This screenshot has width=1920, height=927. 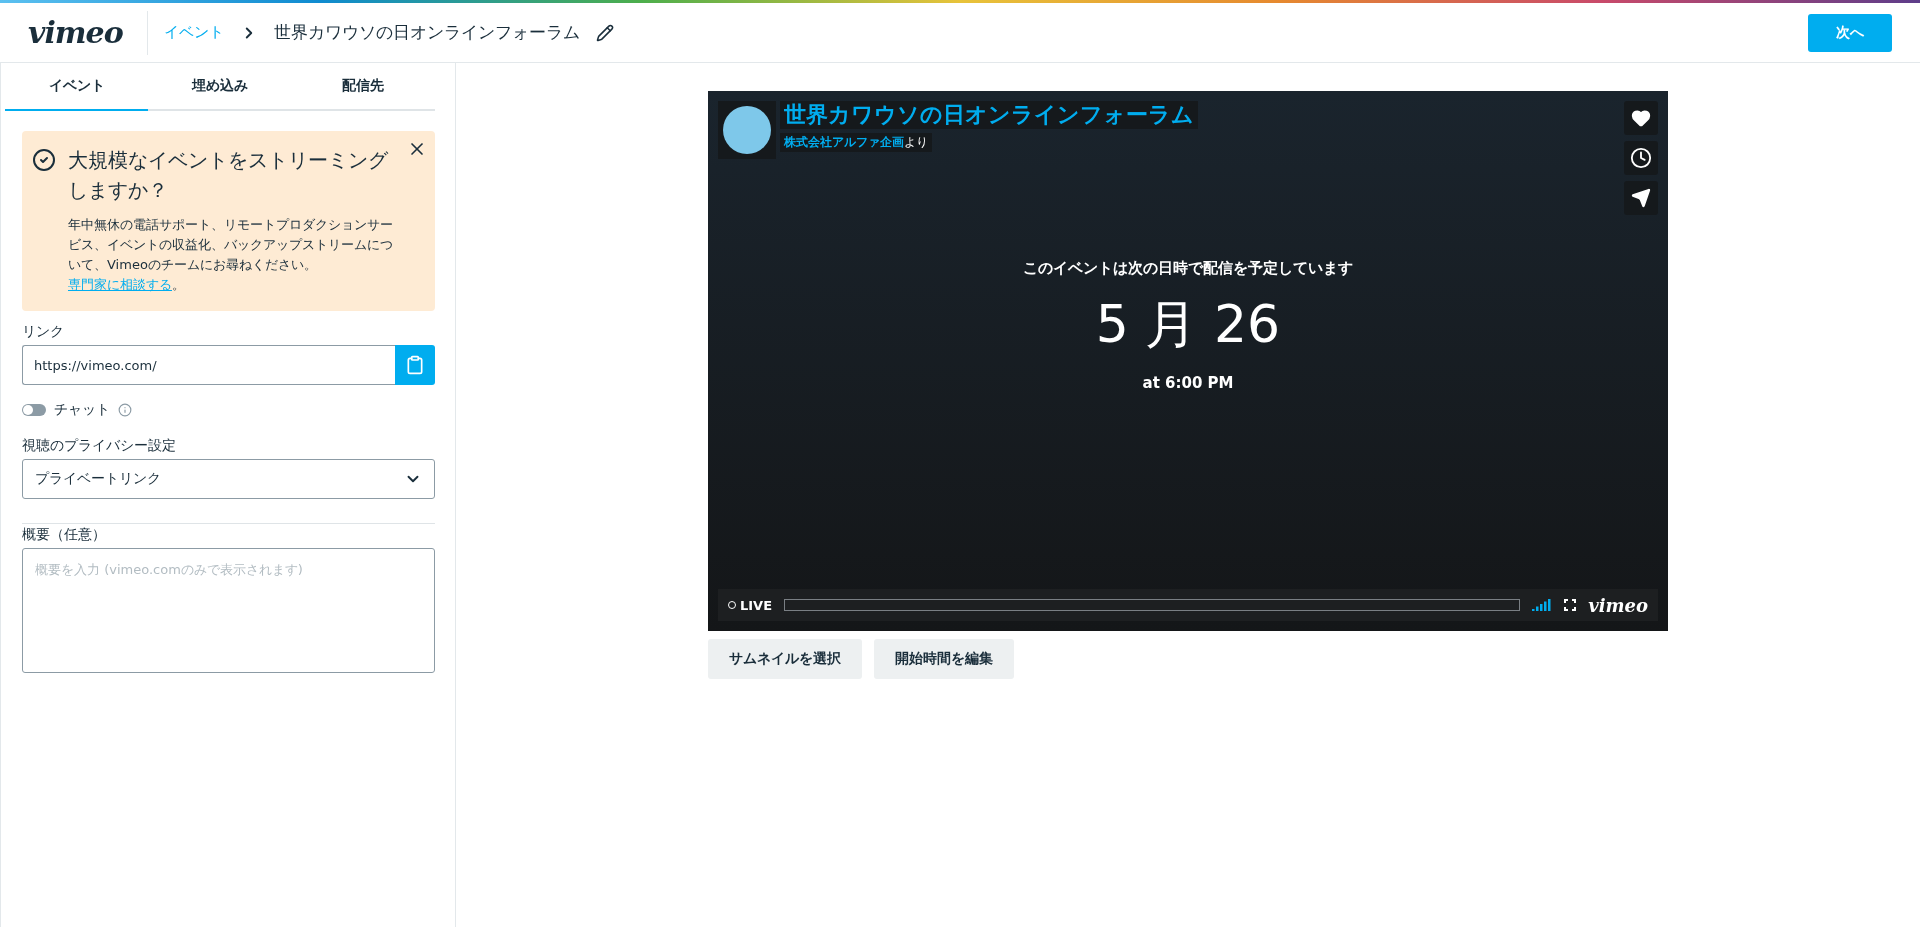 I want to click on watch-later-button, so click(x=1641, y=158).